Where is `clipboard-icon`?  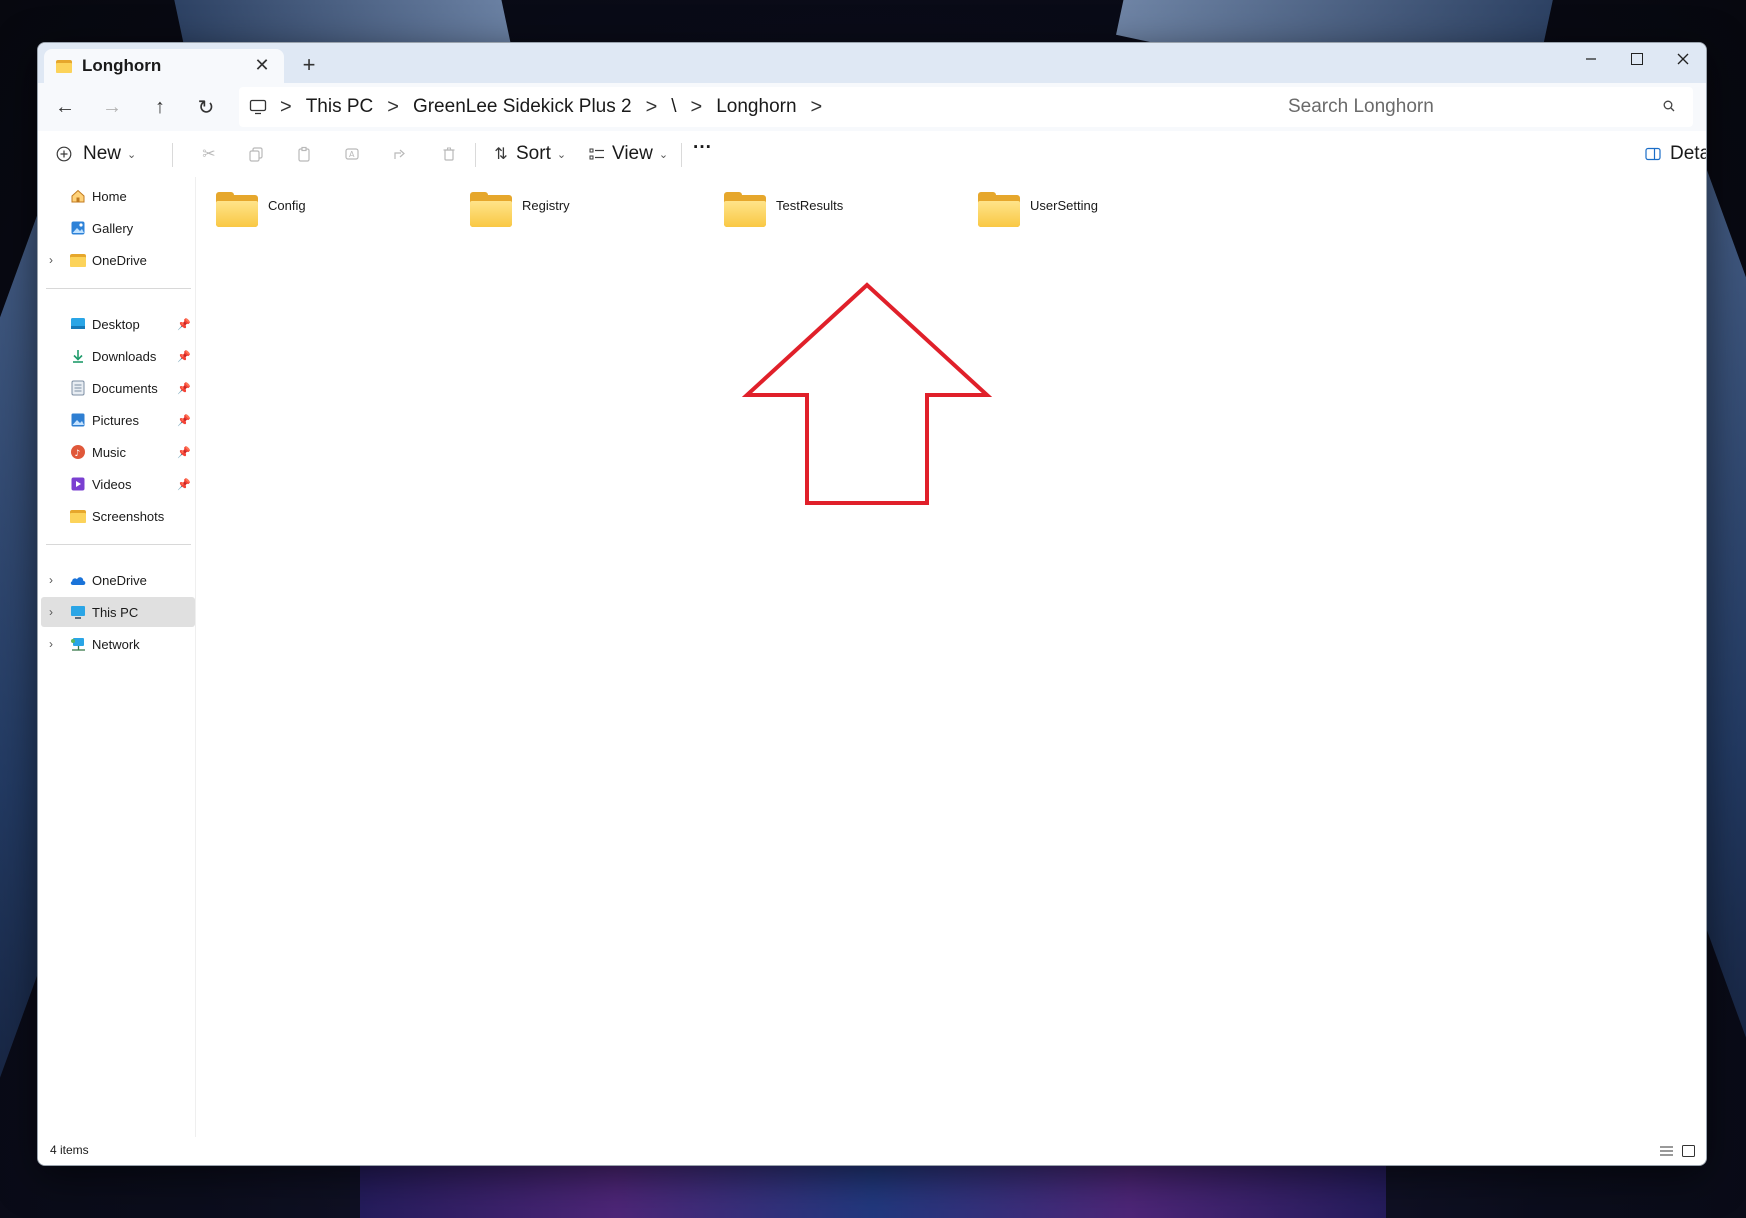
clipboard-icon is located at coordinates (304, 154).